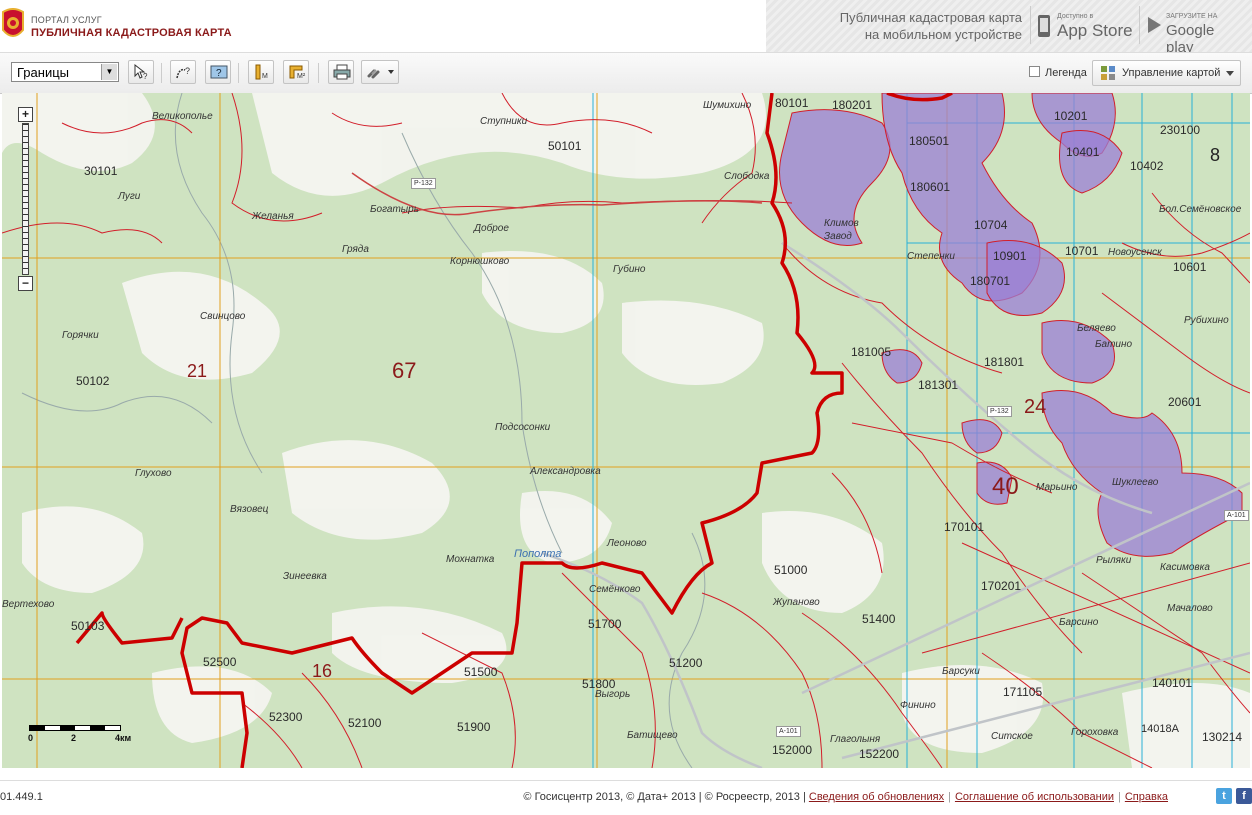 Image resolution: width=1252 pixels, height=815 pixels. I want to click on toolbar-separator, so click(318, 73).